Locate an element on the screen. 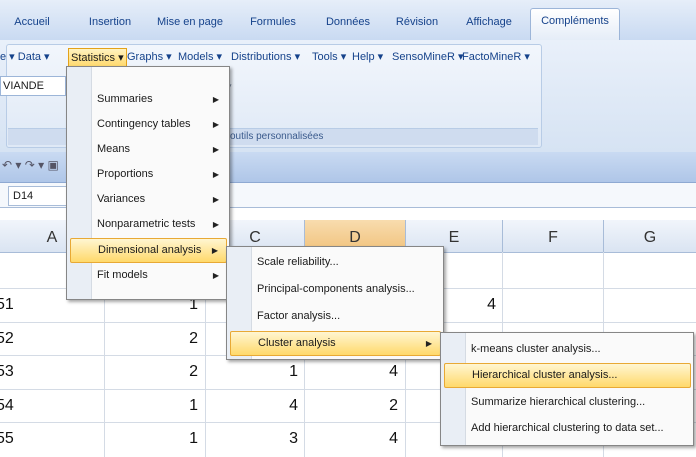 This screenshot has width=696, height=457. ribbon-menu-factominer: FactoMineR ▾ is located at coordinates (496, 57).